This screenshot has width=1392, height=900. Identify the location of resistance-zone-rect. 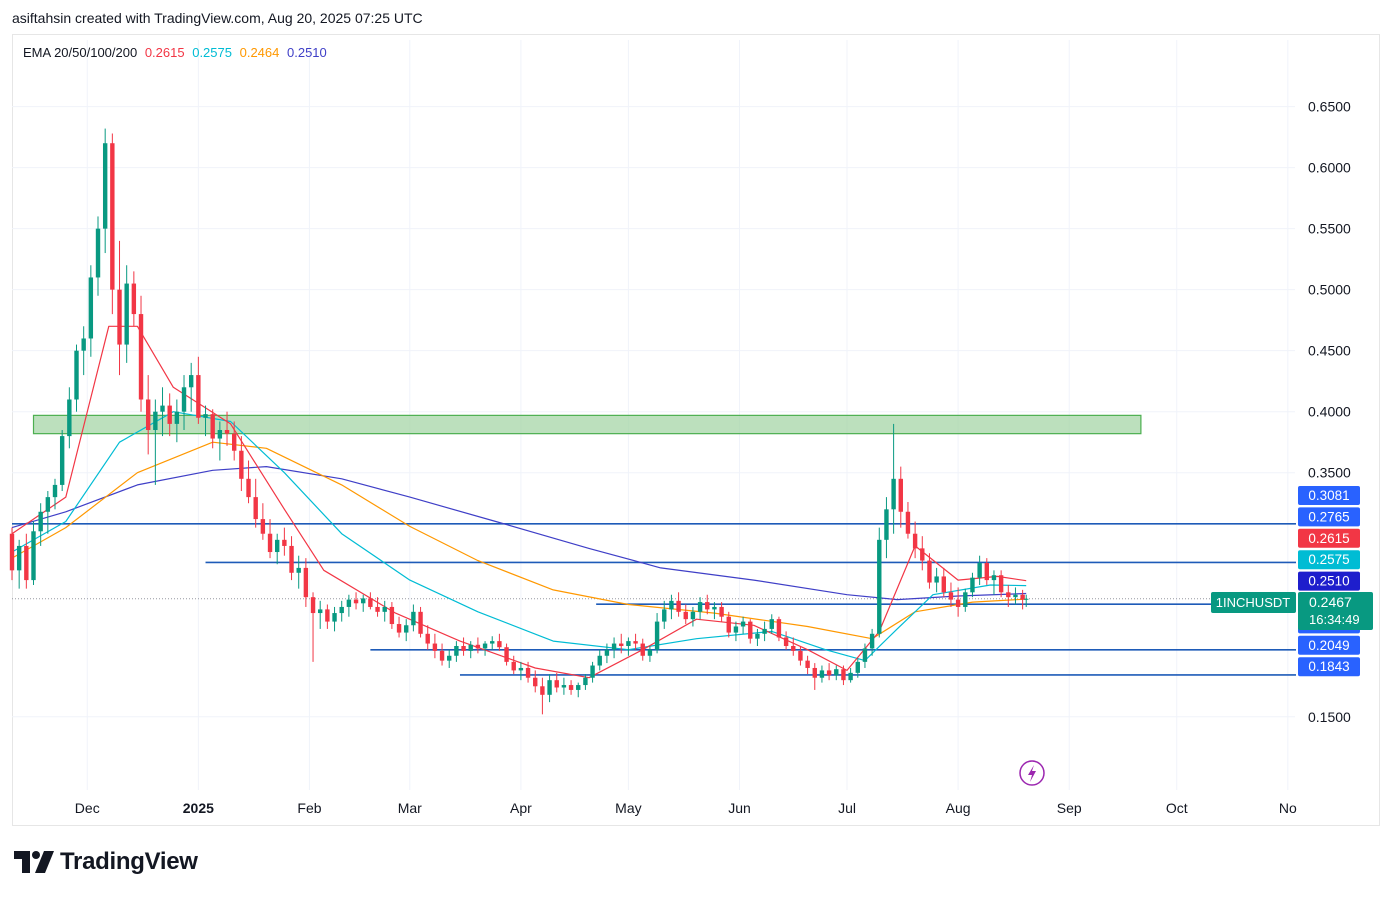
(587, 424).